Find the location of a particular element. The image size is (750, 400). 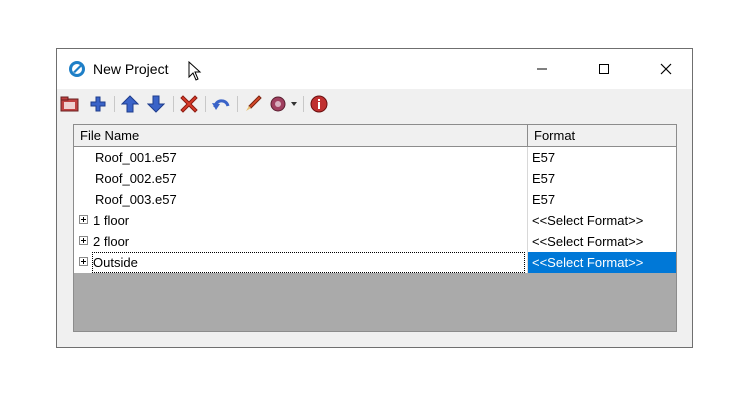

move-down-button is located at coordinates (156, 104).